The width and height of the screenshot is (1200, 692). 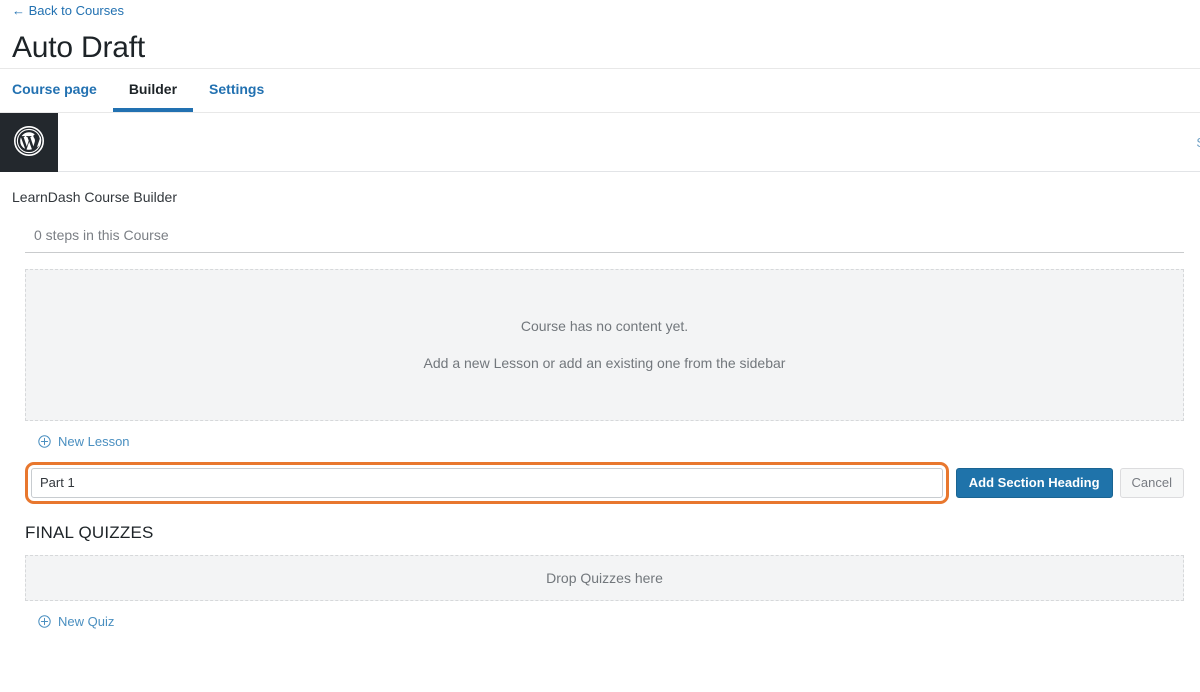 I want to click on tab-bar: Course page Builder Settings, so click(x=600, y=90).